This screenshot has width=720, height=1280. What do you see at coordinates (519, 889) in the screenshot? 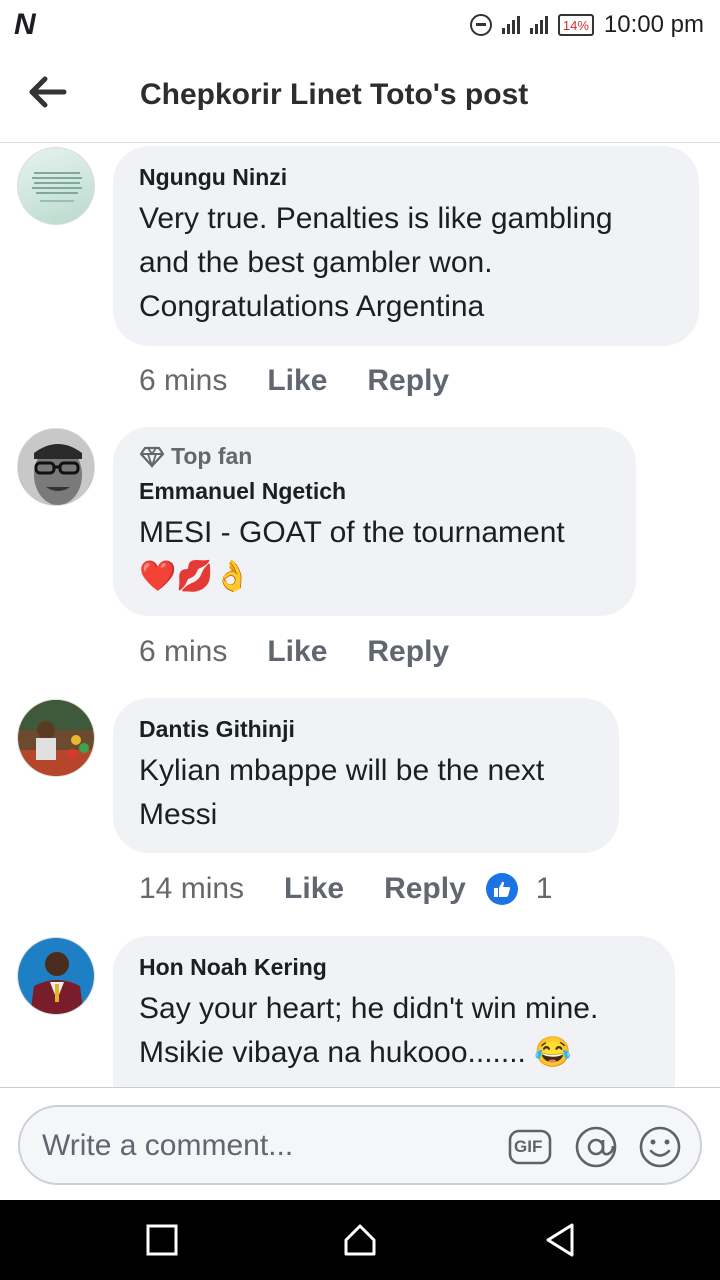
I see `reaction-summary: 1` at bounding box center [519, 889].